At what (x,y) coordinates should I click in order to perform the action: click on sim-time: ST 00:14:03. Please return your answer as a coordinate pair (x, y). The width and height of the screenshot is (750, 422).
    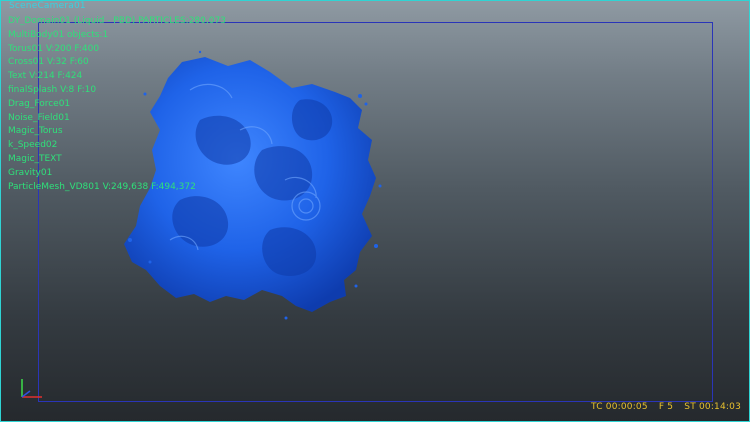
    Looking at the image, I should click on (712, 407).